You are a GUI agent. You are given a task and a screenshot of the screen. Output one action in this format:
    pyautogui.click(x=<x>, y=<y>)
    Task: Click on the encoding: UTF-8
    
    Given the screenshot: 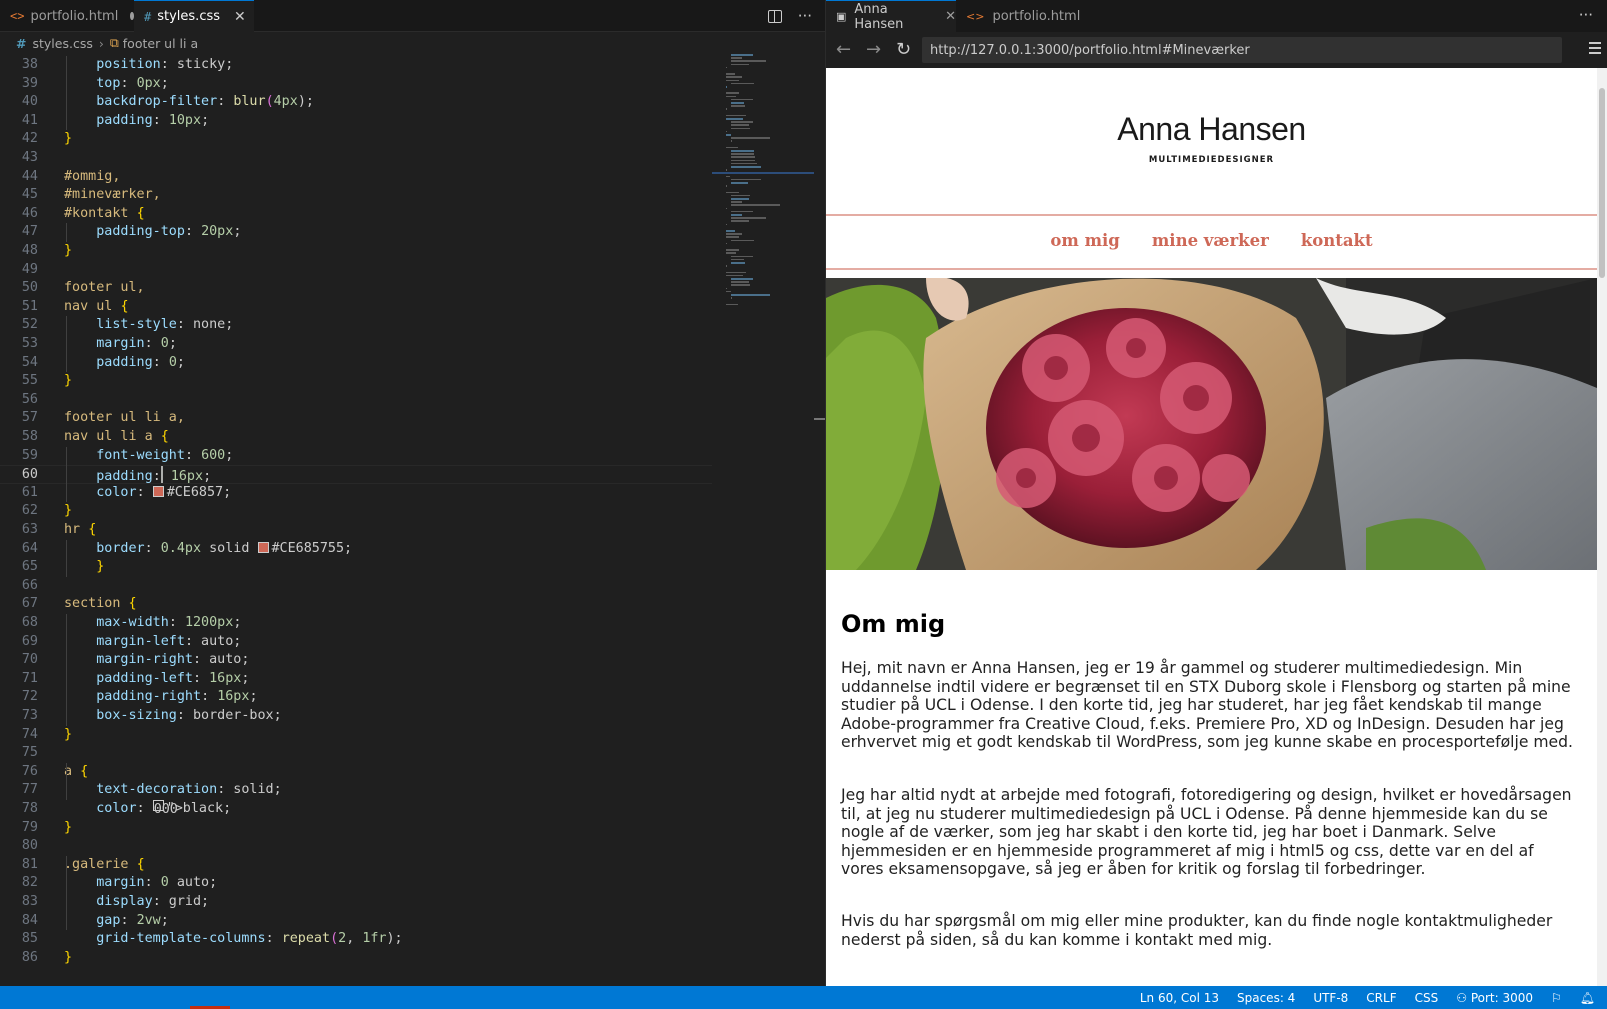 What is the action you would take?
    pyautogui.click(x=1330, y=998)
    